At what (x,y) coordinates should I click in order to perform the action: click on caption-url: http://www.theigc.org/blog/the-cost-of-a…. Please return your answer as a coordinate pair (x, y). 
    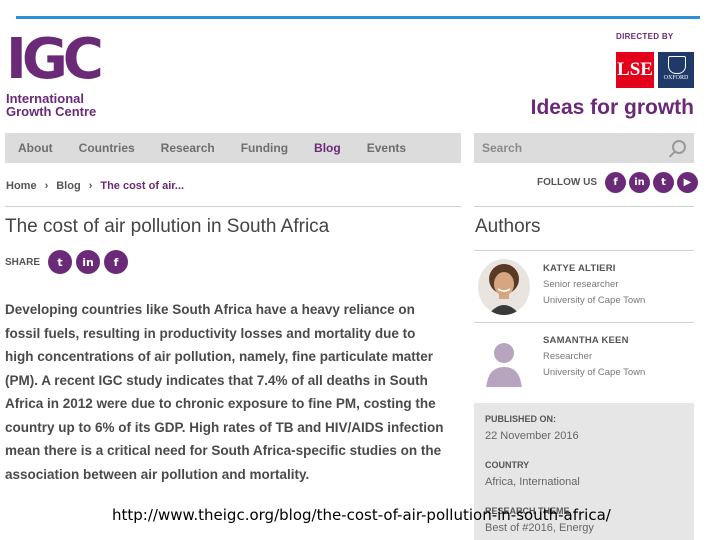
    Looking at the image, I should click on (361, 515).